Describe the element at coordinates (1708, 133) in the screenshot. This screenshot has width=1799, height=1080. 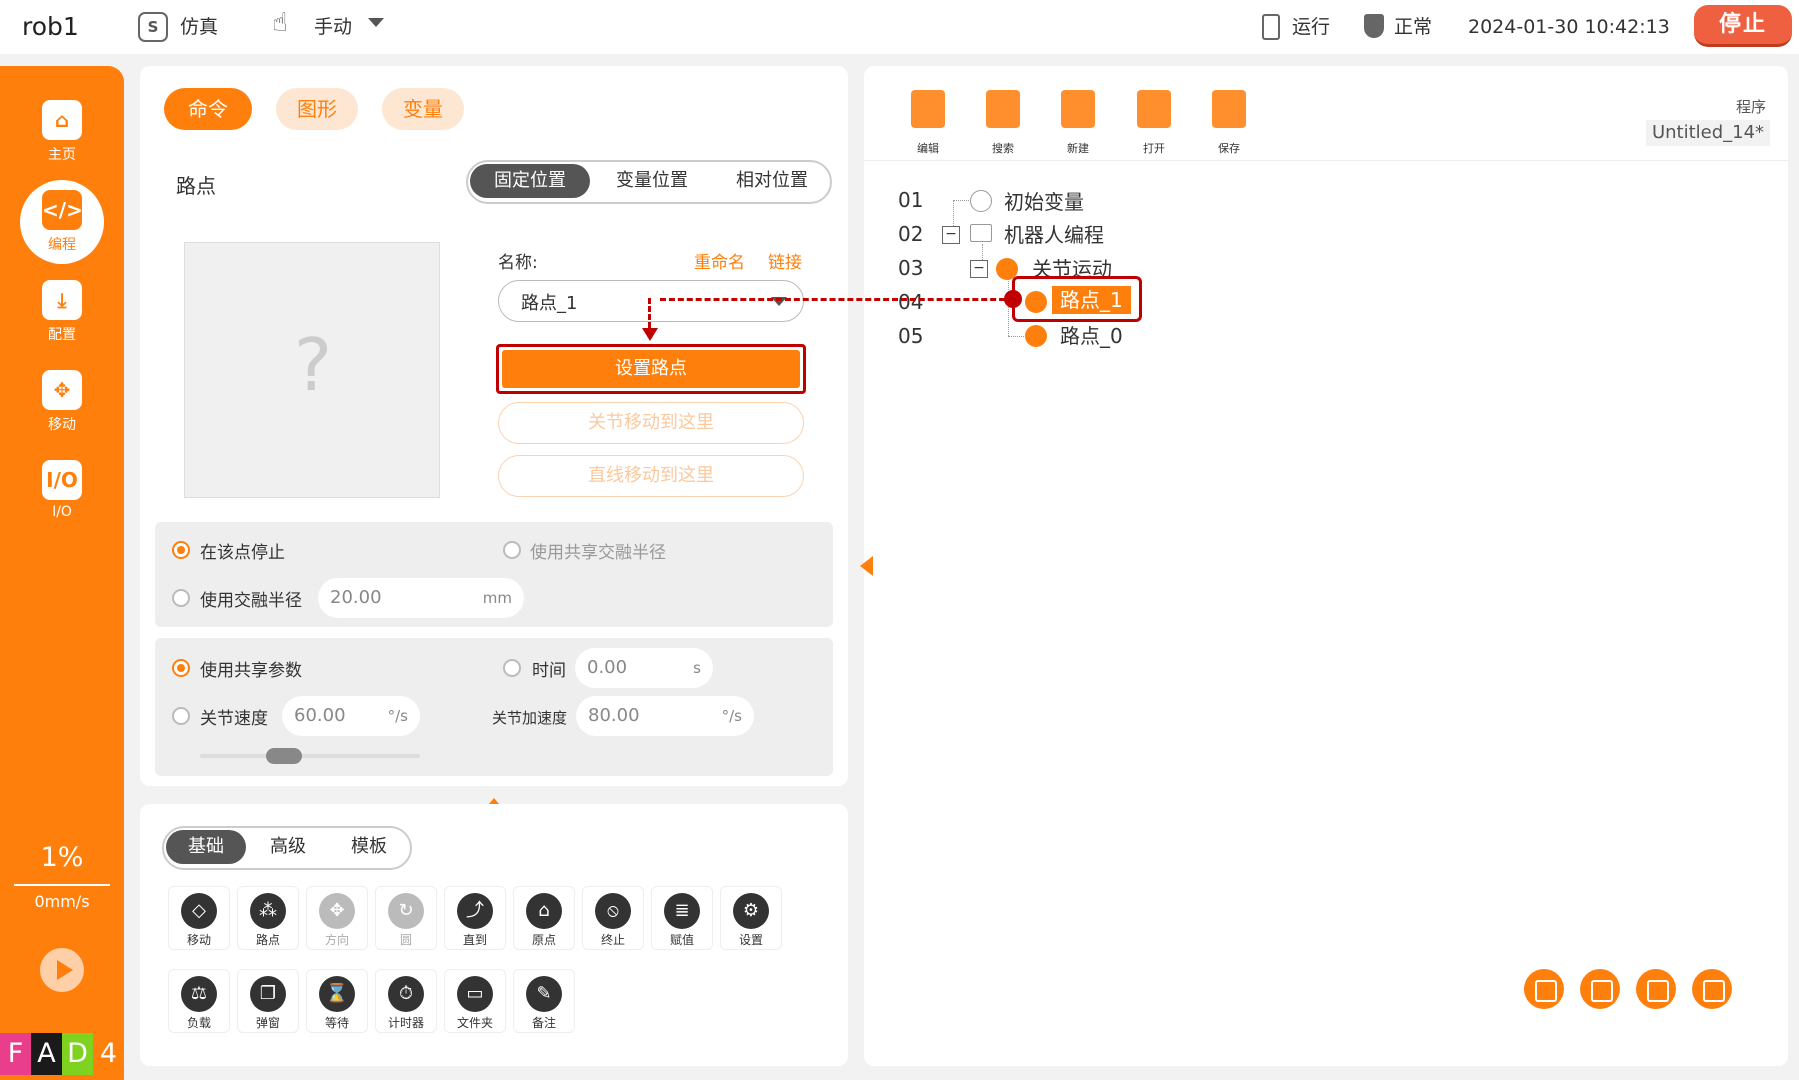
I see `program-name: Untitled_14*` at that location.